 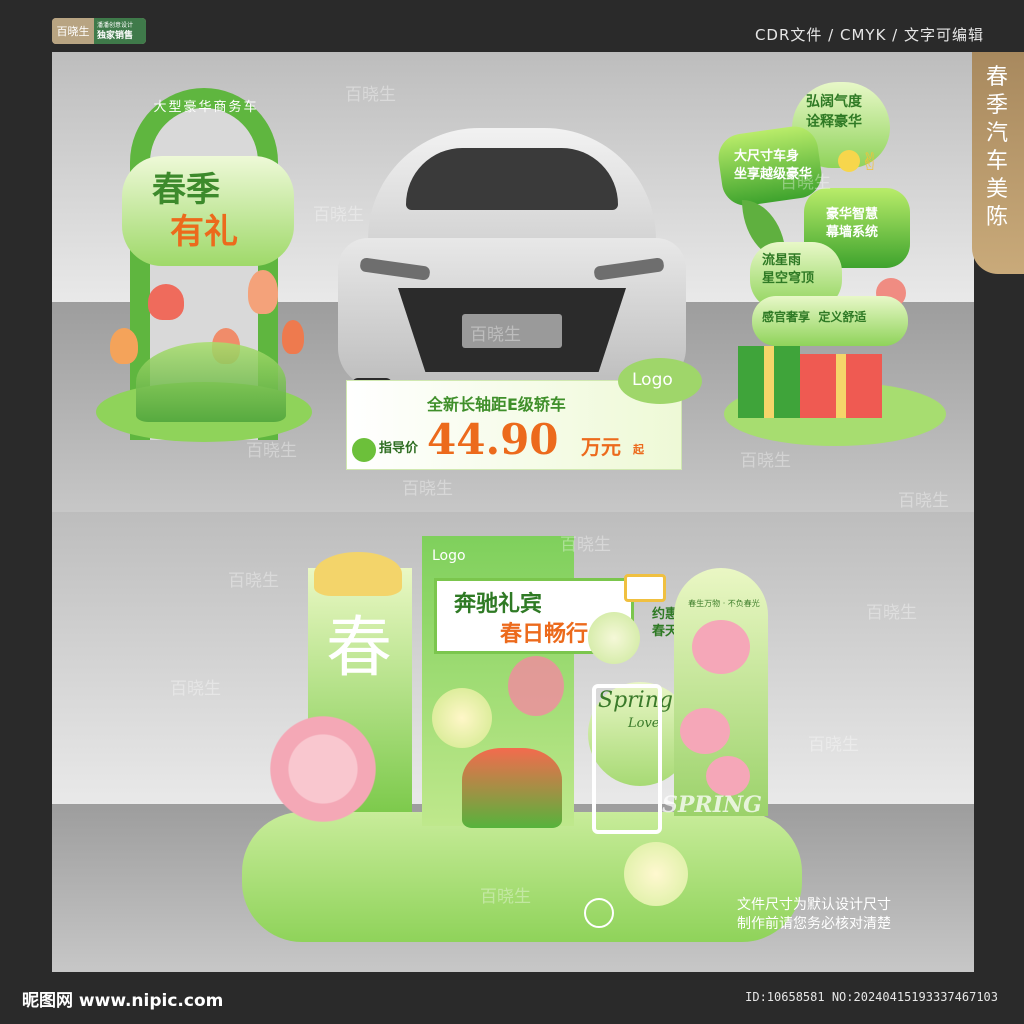 I want to click on feature-2-line1: 大尺寸车身, so click(x=767, y=156).